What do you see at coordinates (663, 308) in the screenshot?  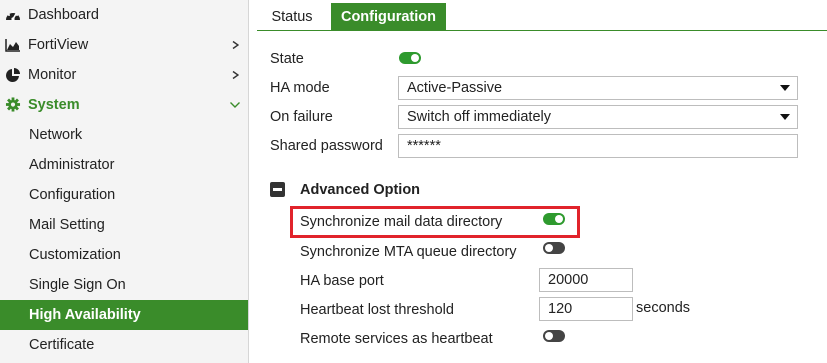 I see `heartbeat-unit: seconds` at bounding box center [663, 308].